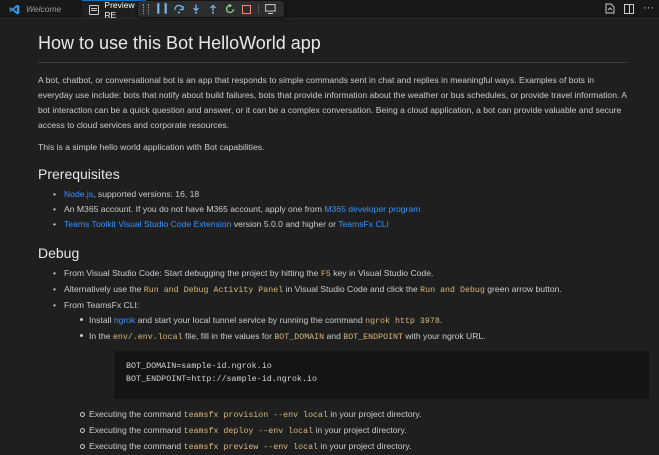 The image size is (659, 455). I want to click on edit-debug-icon, so click(270, 9).